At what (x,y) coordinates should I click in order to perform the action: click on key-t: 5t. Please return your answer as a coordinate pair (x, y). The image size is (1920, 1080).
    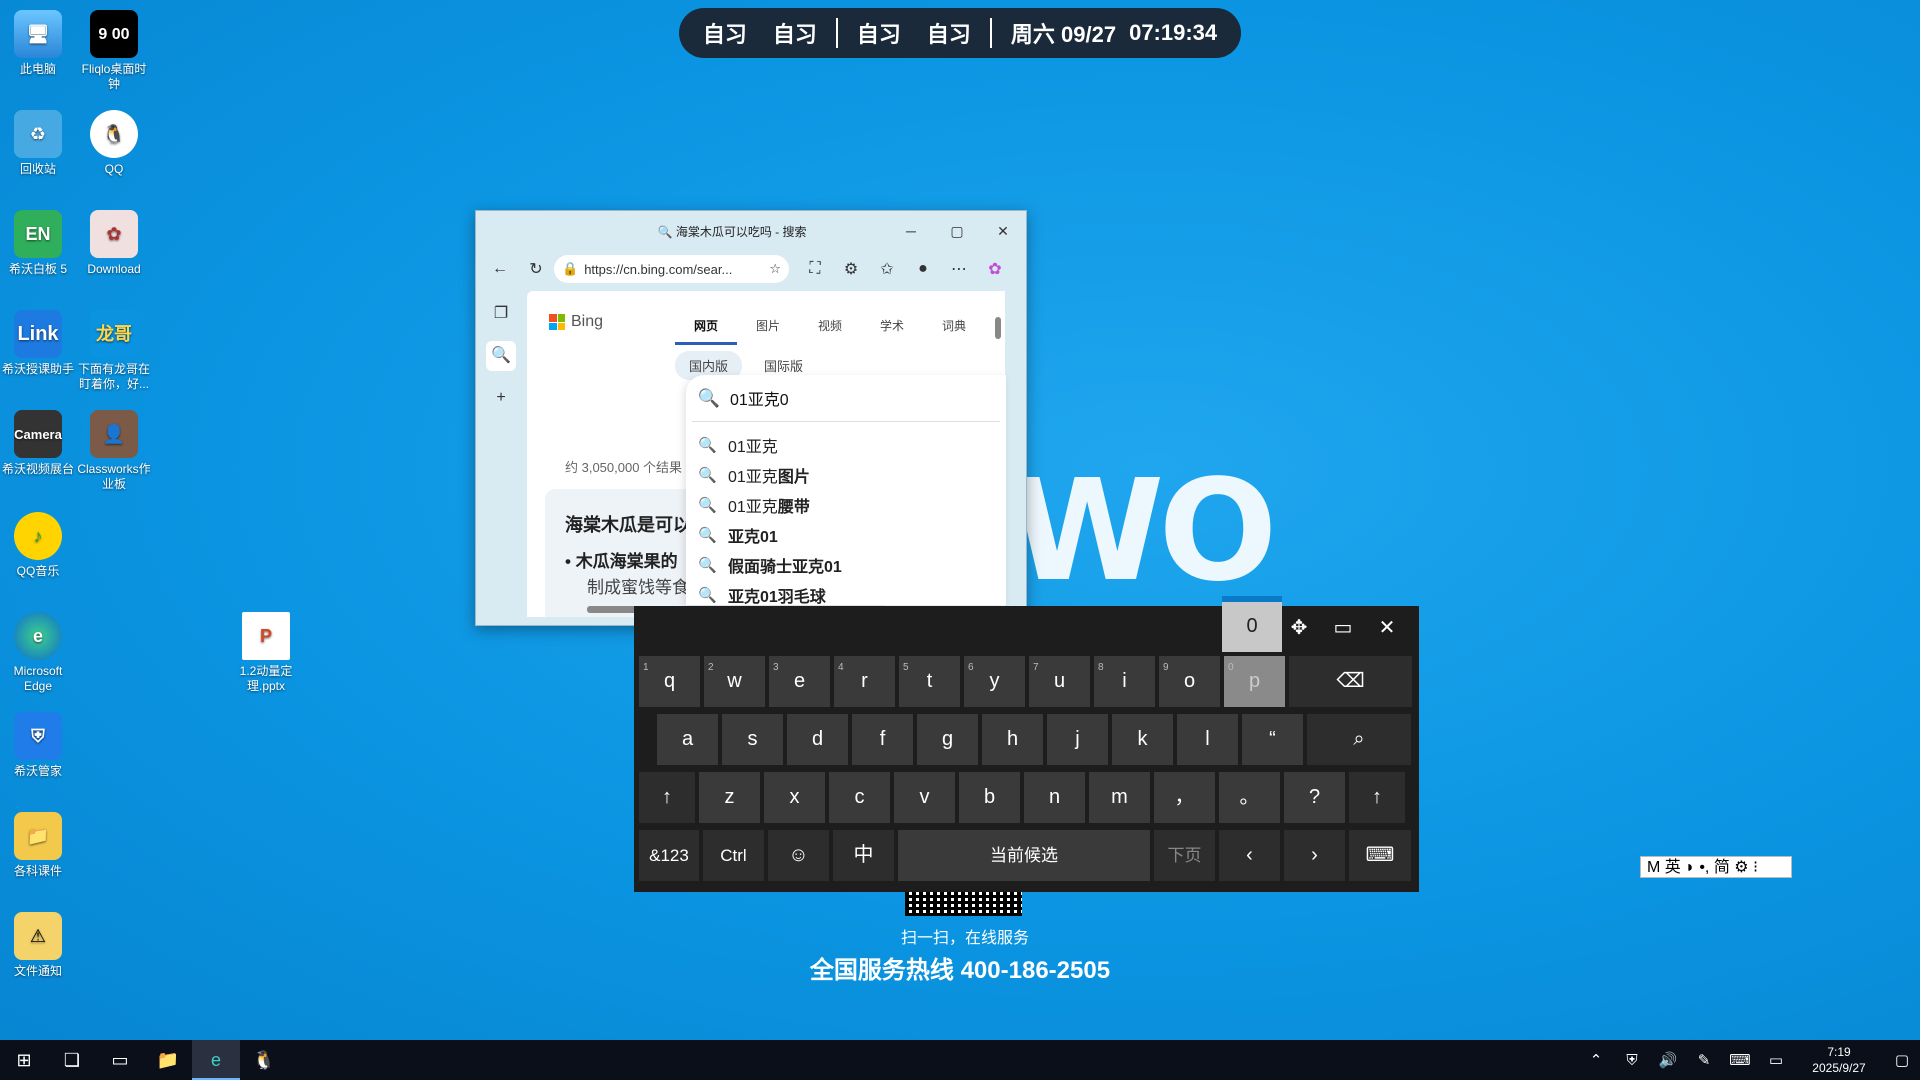
    Looking at the image, I should click on (929, 681).